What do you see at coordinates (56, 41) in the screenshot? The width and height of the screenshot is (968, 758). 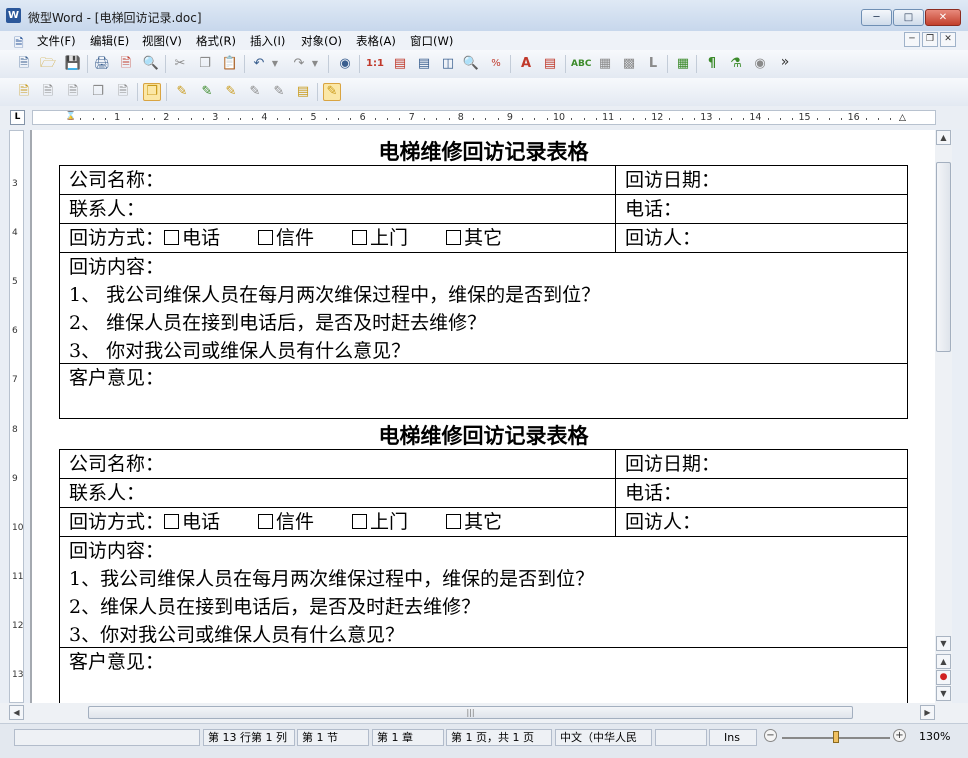 I see `menu-file: 文件(F)` at bounding box center [56, 41].